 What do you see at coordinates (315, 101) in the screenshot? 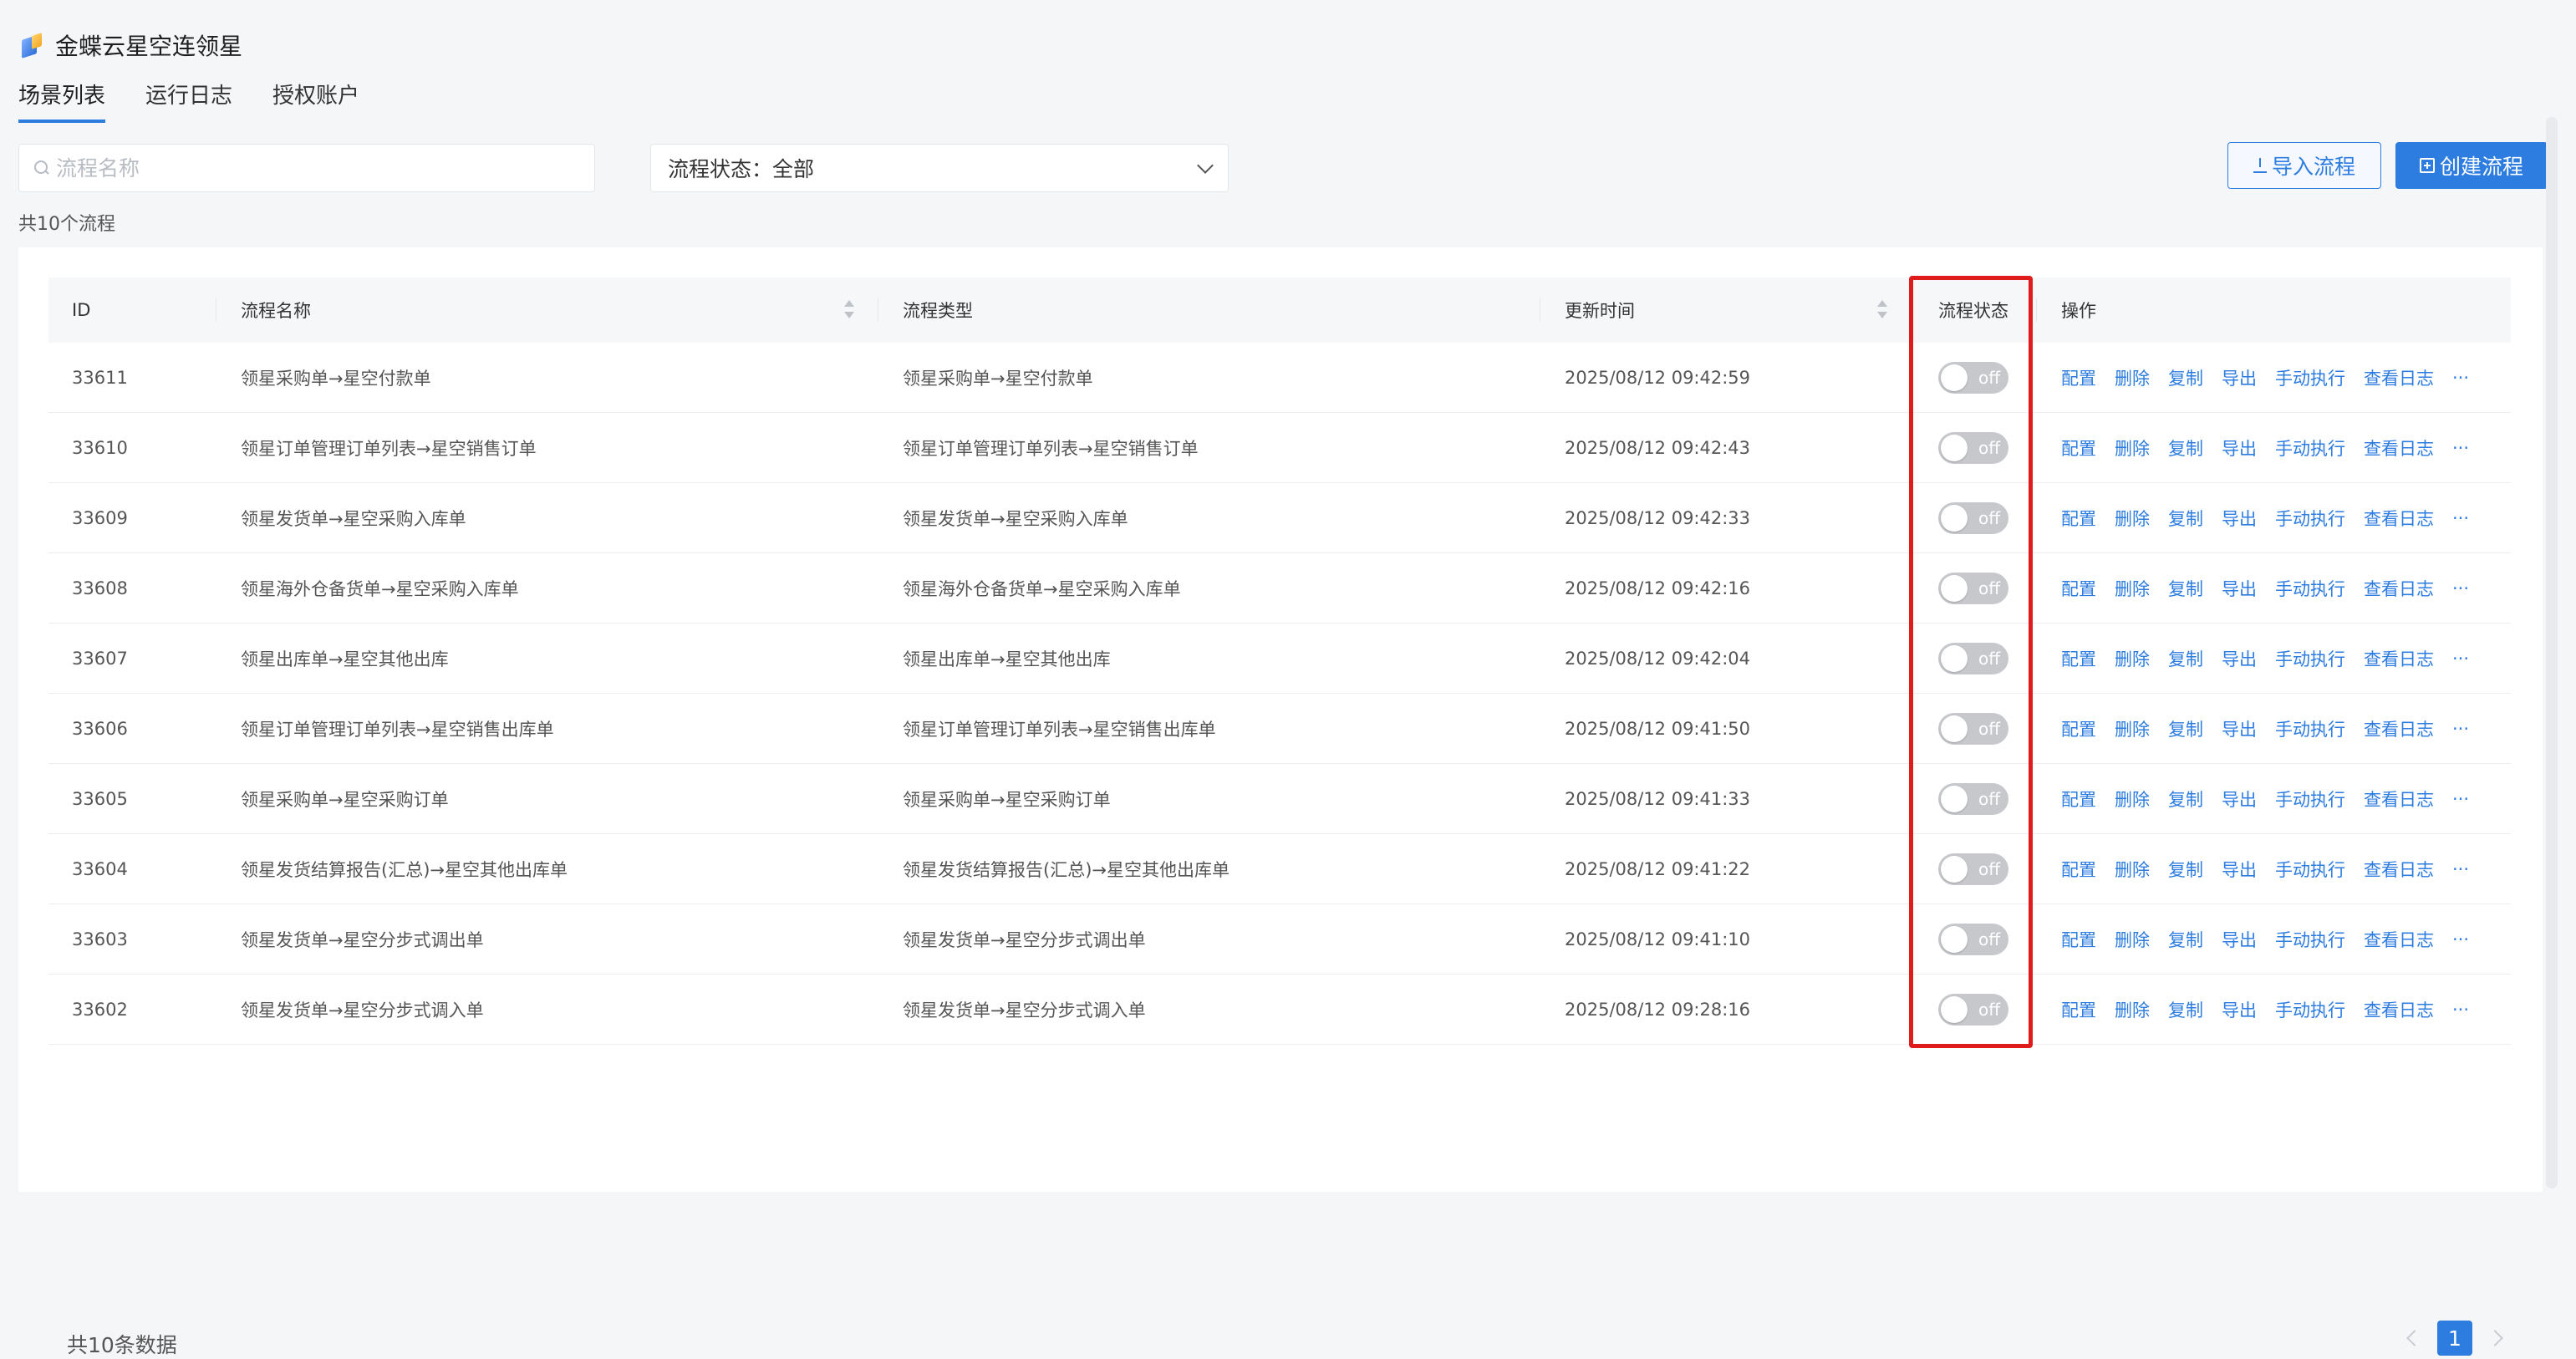
I see `tab-auth-accounts: 授权账户` at bounding box center [315, 101].